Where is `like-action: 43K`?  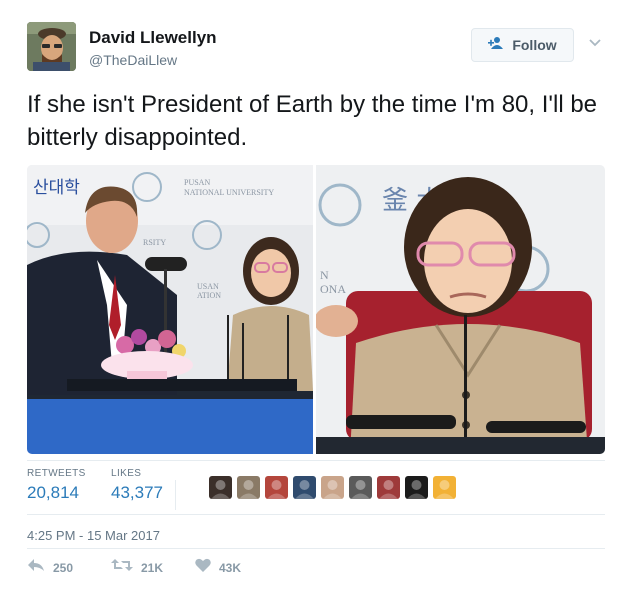 like-action: 43K is located at coordinates (218, 567).